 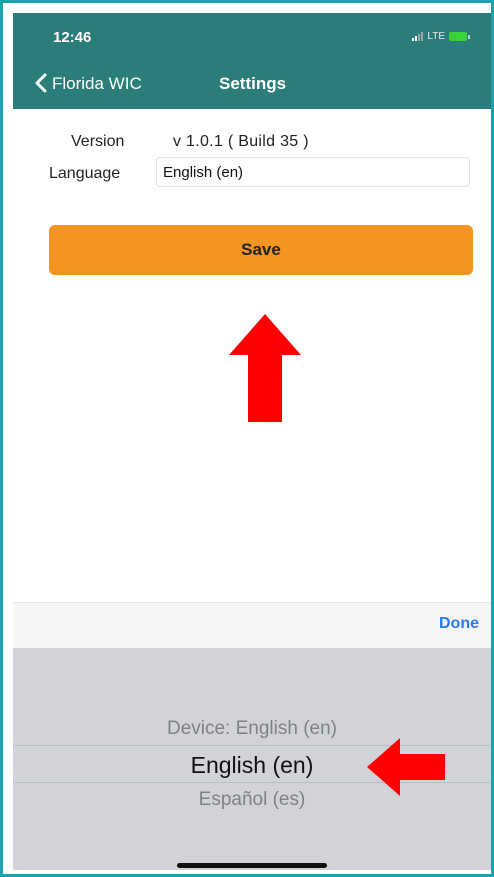 What do you see at coordinates (265, 368) in the screenshot?
I see `red-arrow-up-icon` at bounding box center [265, 368].